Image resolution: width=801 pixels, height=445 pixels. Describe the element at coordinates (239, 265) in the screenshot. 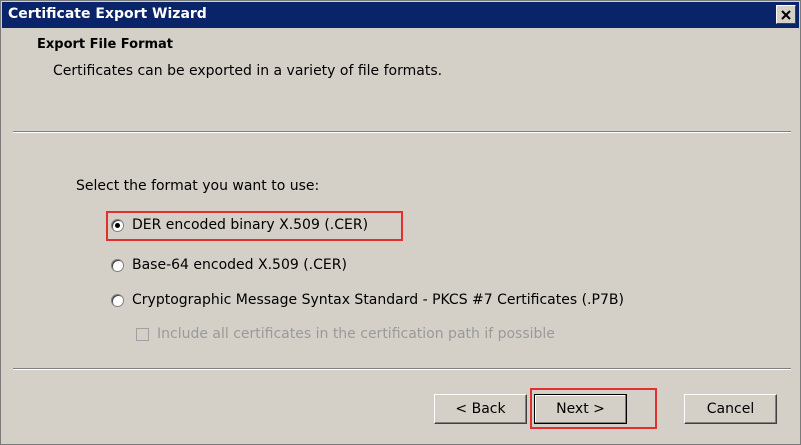

I see `radio-label-base64: Base-64 encoded X.509 (.CER)` at that location.